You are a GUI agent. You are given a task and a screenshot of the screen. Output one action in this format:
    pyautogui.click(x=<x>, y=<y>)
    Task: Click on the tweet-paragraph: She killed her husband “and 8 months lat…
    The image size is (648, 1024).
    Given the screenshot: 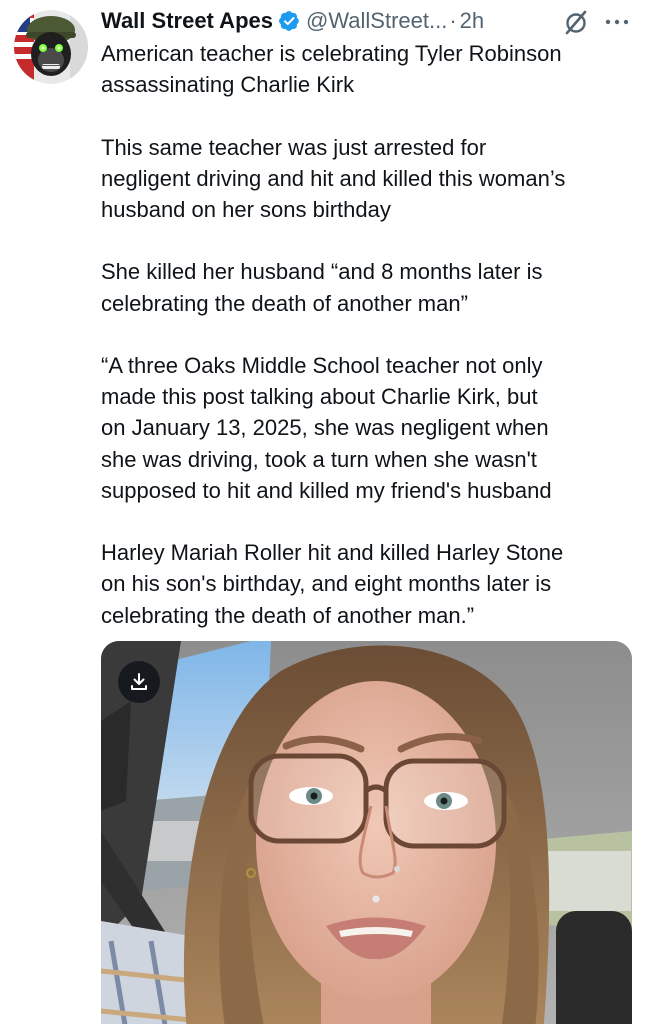 What is the action you would take?
    pyautogui.click(x=367, y=287)
    